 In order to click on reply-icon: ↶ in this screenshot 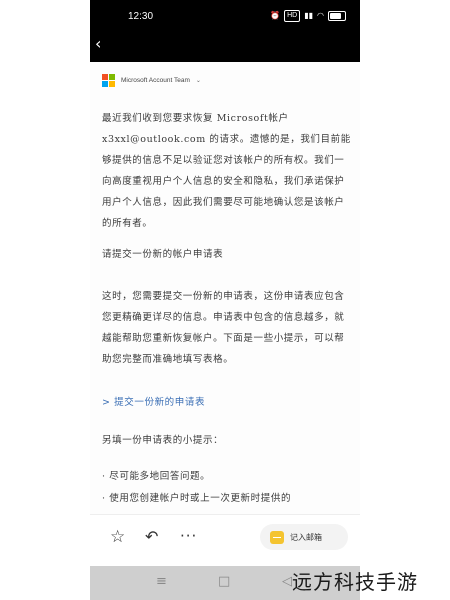, I will do `click(151, 536)`.